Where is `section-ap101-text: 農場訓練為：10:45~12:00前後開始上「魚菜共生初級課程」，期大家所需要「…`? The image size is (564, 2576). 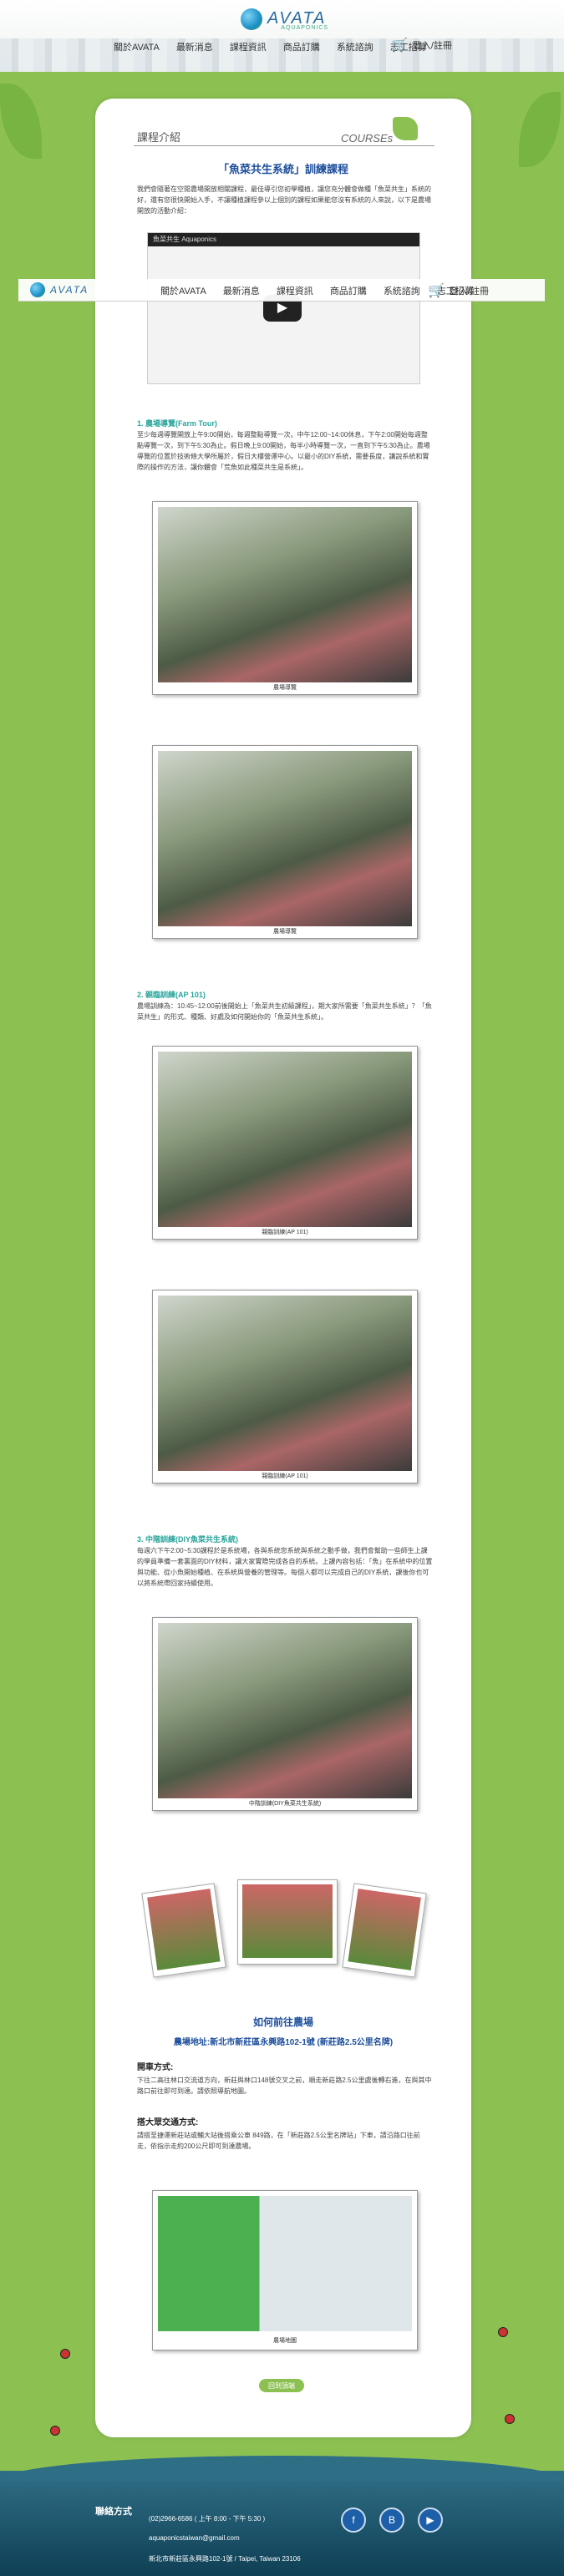 section-ap101-text: 農場訓練為：10:45~12:00前後開始上「魚菜共生初級課程」，期大家所需要「… is located at coordinates (285, 1011).